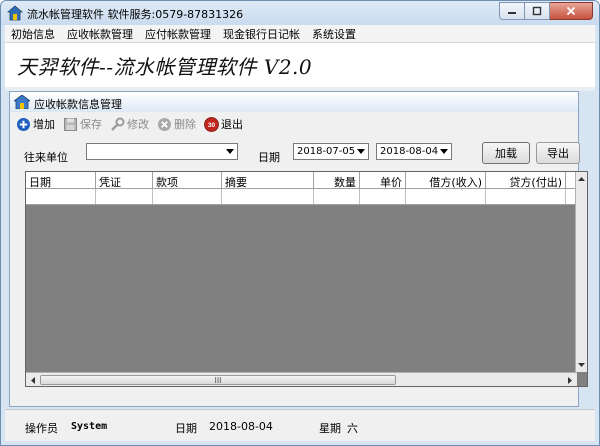  I want to click on scroll-right-icon, so click(570, 380).